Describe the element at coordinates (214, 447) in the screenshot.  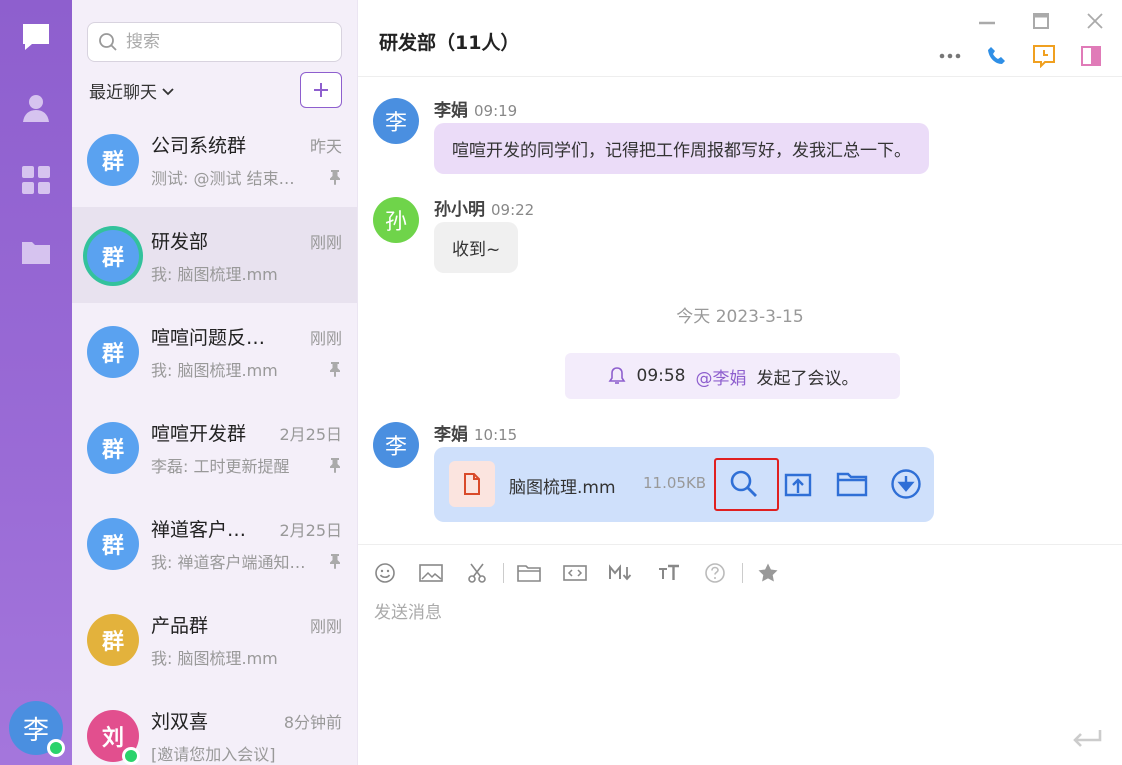
I see `conversation-item: 群 喧喧开发群 2月25日李磊: 工时更新提醒` at that location.